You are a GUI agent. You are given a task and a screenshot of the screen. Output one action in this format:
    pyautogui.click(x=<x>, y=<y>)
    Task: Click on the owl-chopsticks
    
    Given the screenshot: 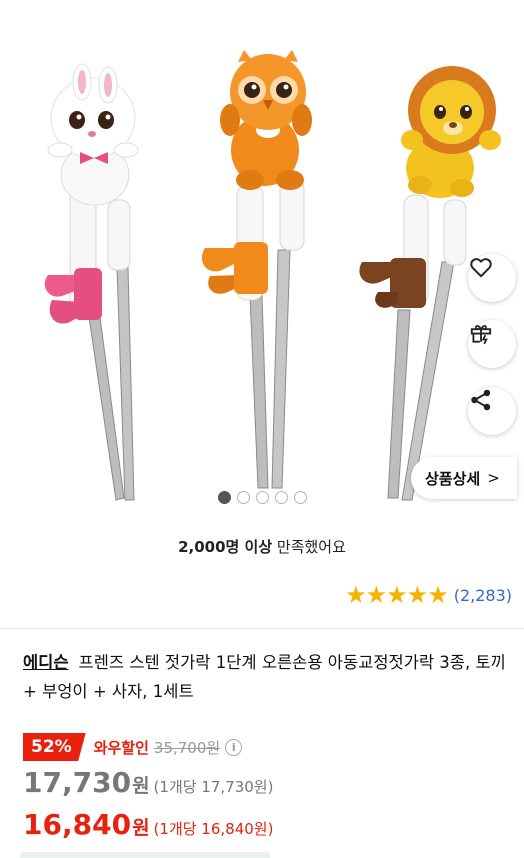 What is the action you would take?
    pyautogui.click(x=256, y=269)
    